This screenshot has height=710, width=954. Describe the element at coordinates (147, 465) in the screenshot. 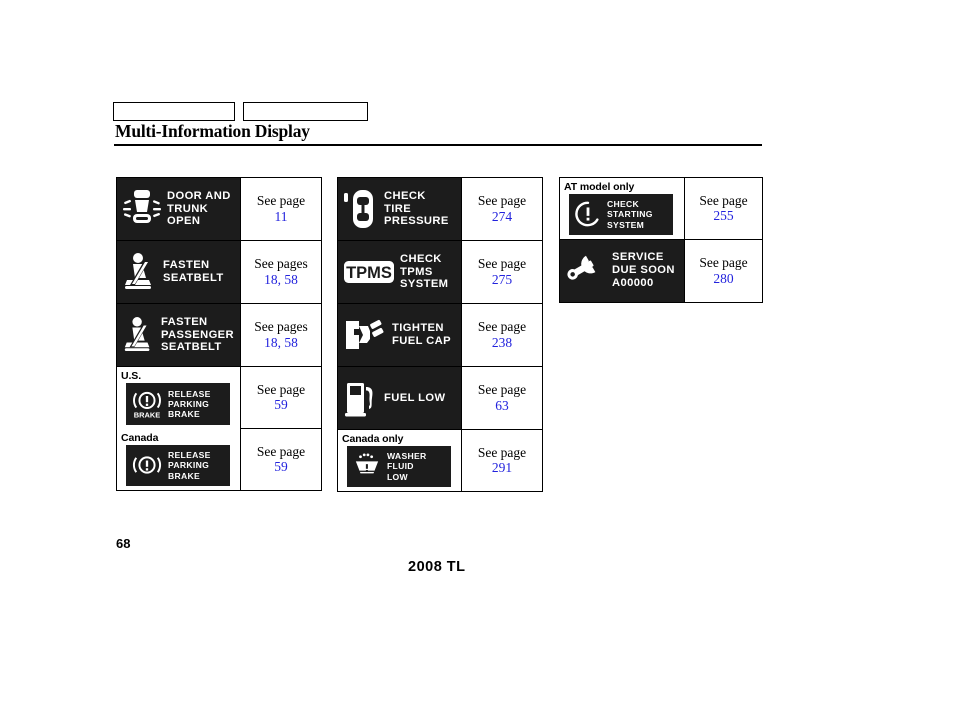

I see `release-parking-brake-canada-icon` at that location.